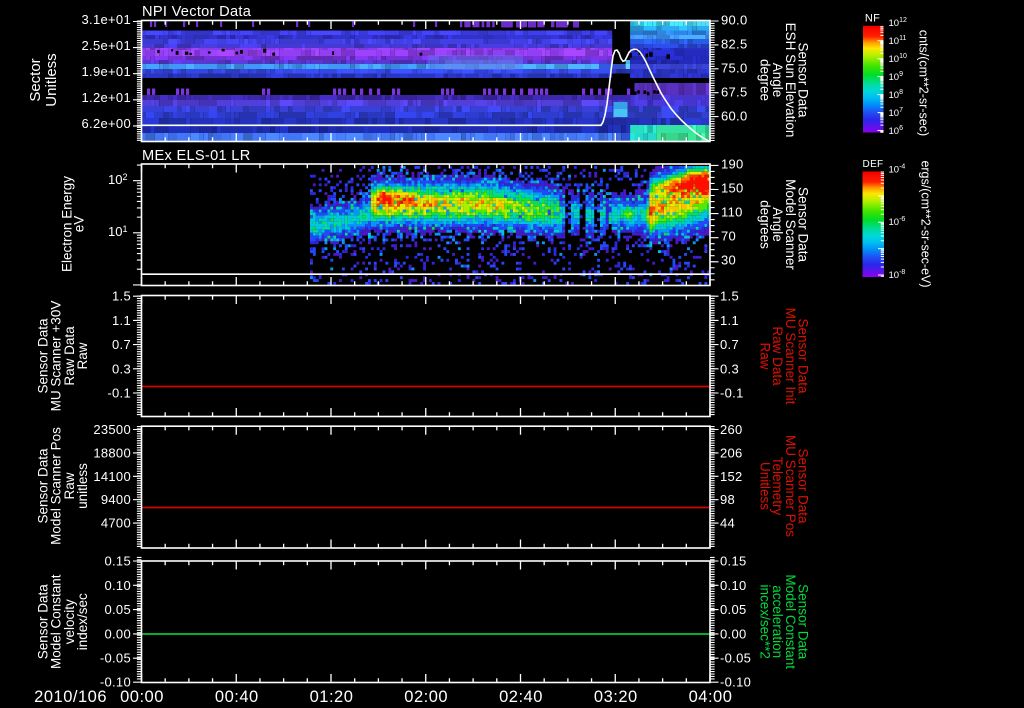 The image size is (1024, 708). What do you see at coordinates (237, 697) in the screenshot?
I see `svg-text: 00:40` at bounding box center [237, 697].